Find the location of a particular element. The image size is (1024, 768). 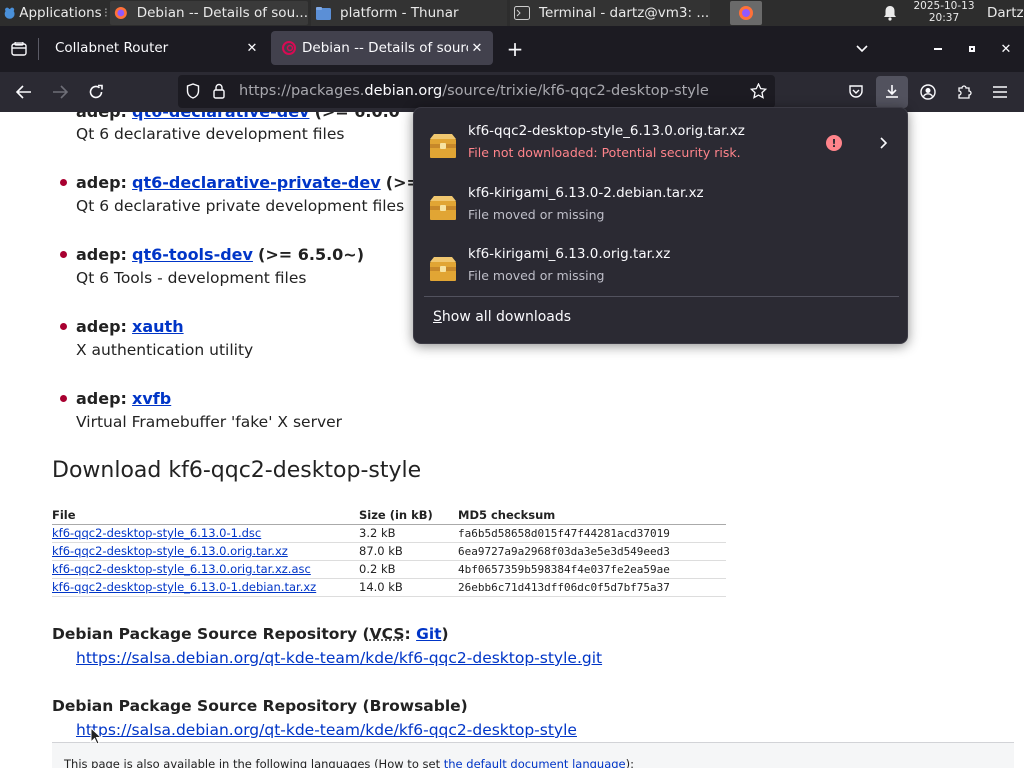

size-cell: 0.2 kB is located at coordinates (408, 569).